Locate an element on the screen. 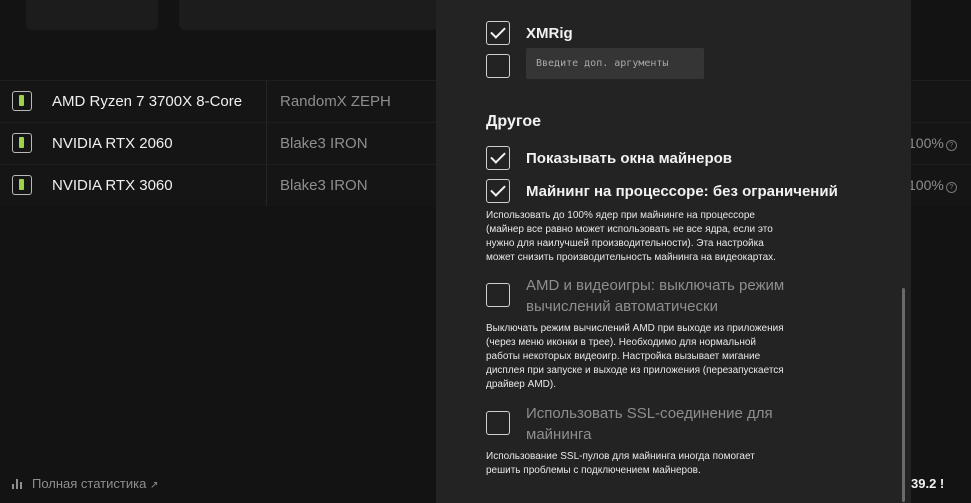 This screenshot has width=971, height=503. cpu-unlimited-checkbox is located at coordinates (498, 191).